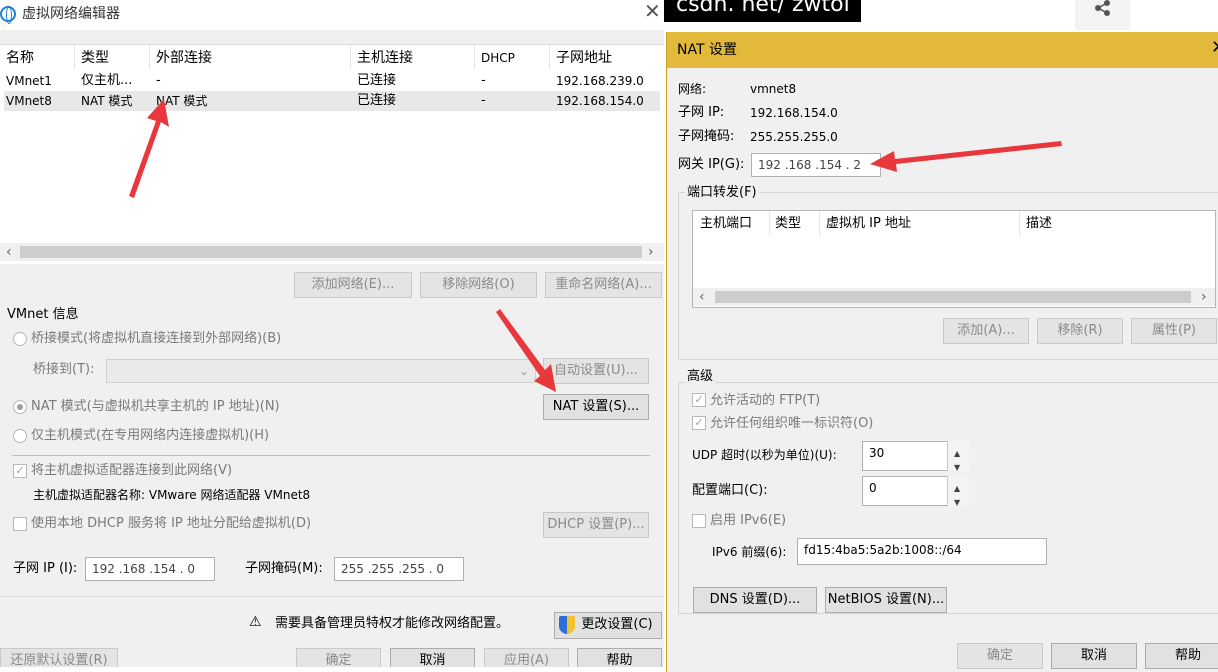 The image size is (1218, 672). I want to click on column-header-subnet: 子网地址, so click(584, 58).